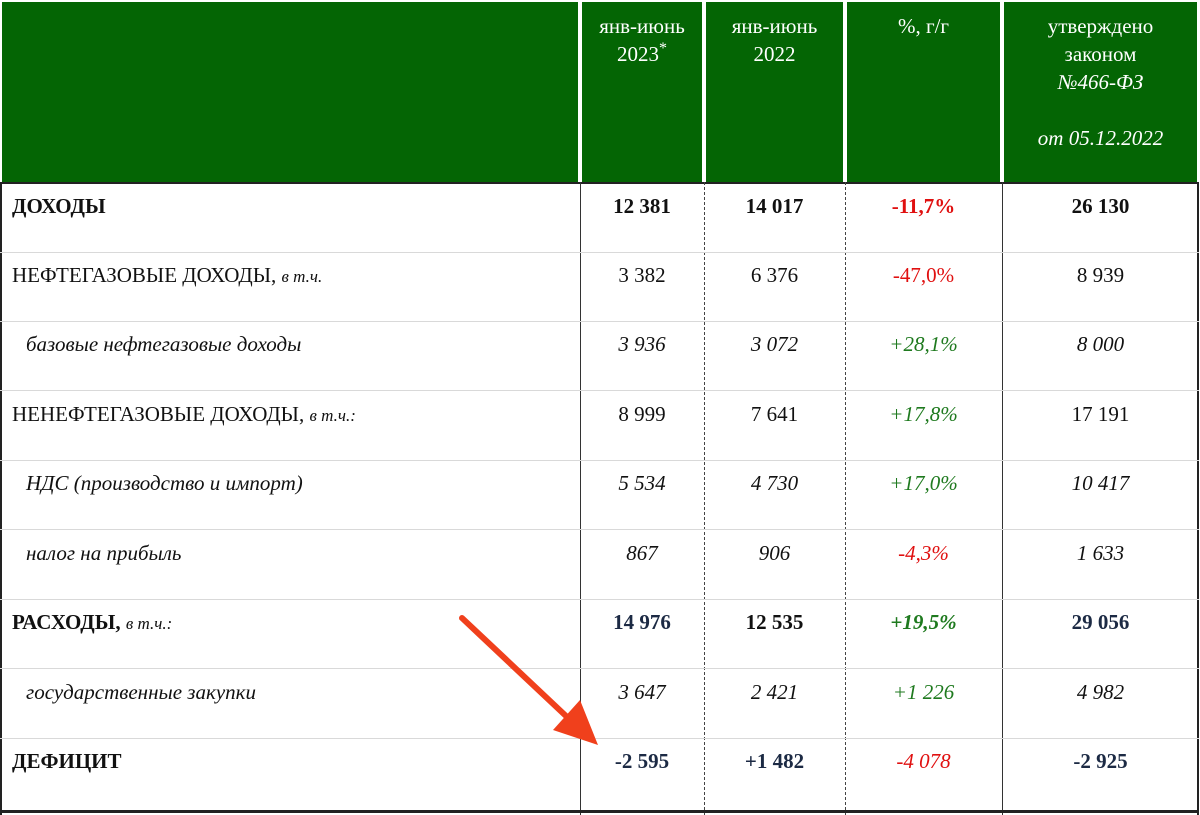 Image resolution: width=1200 pixels, height=815 pixels. What do you see at coordinates (292, 287) in the screenshot?
I see `row-label: НЕФТЕГАЗОВЫЕ ДОХОДЫ, в т.ч.` at bounding box center [292, 287].